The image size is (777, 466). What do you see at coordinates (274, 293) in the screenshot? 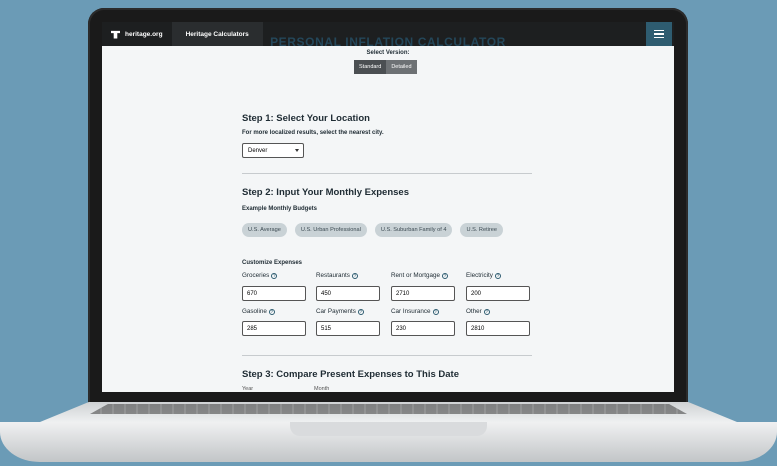
I see `groceries-input: 670` at bounding box center [274, 293].